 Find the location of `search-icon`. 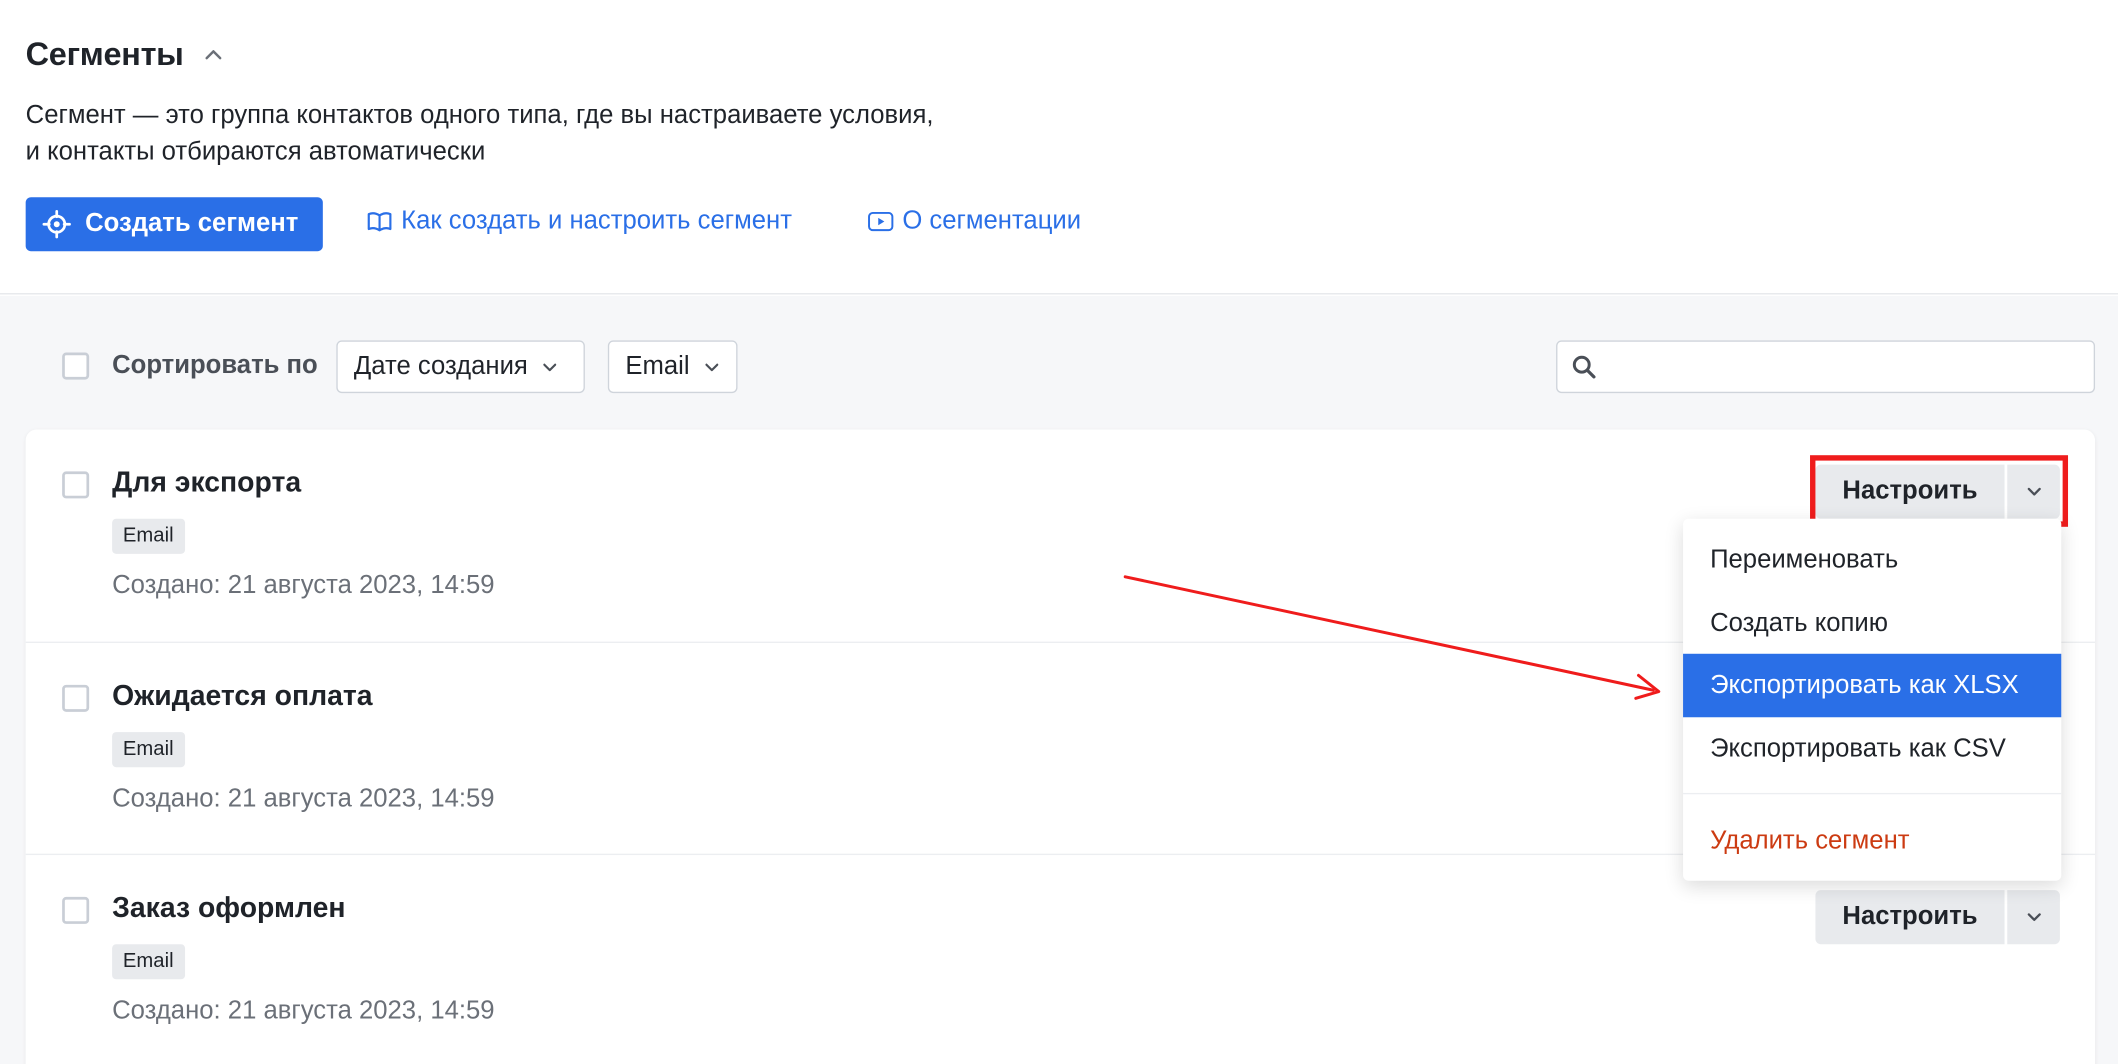

search-icon is located at coordinates (1584, 366).